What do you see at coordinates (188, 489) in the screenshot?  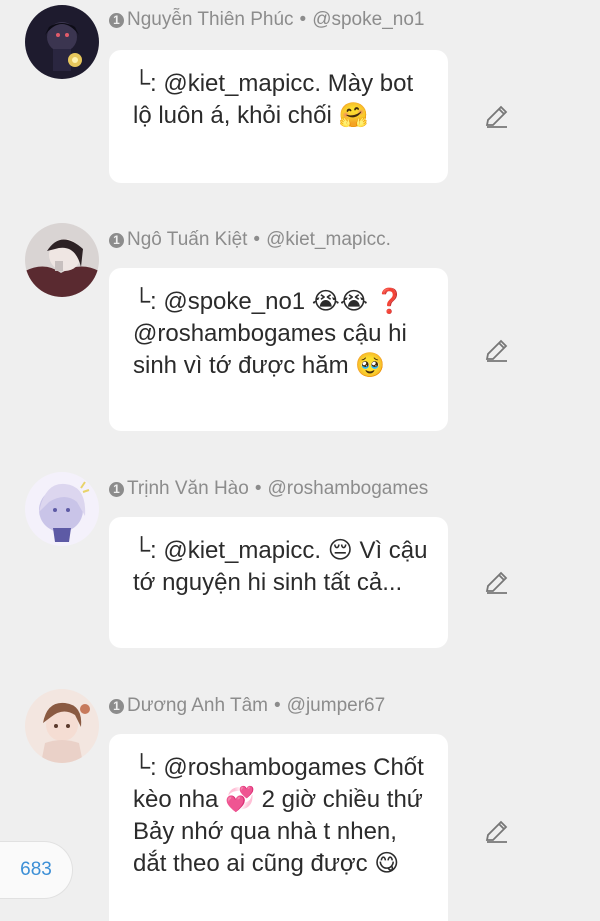 I see `author-name: Trịnh Văn Hào` at bounding box center [188, 489].